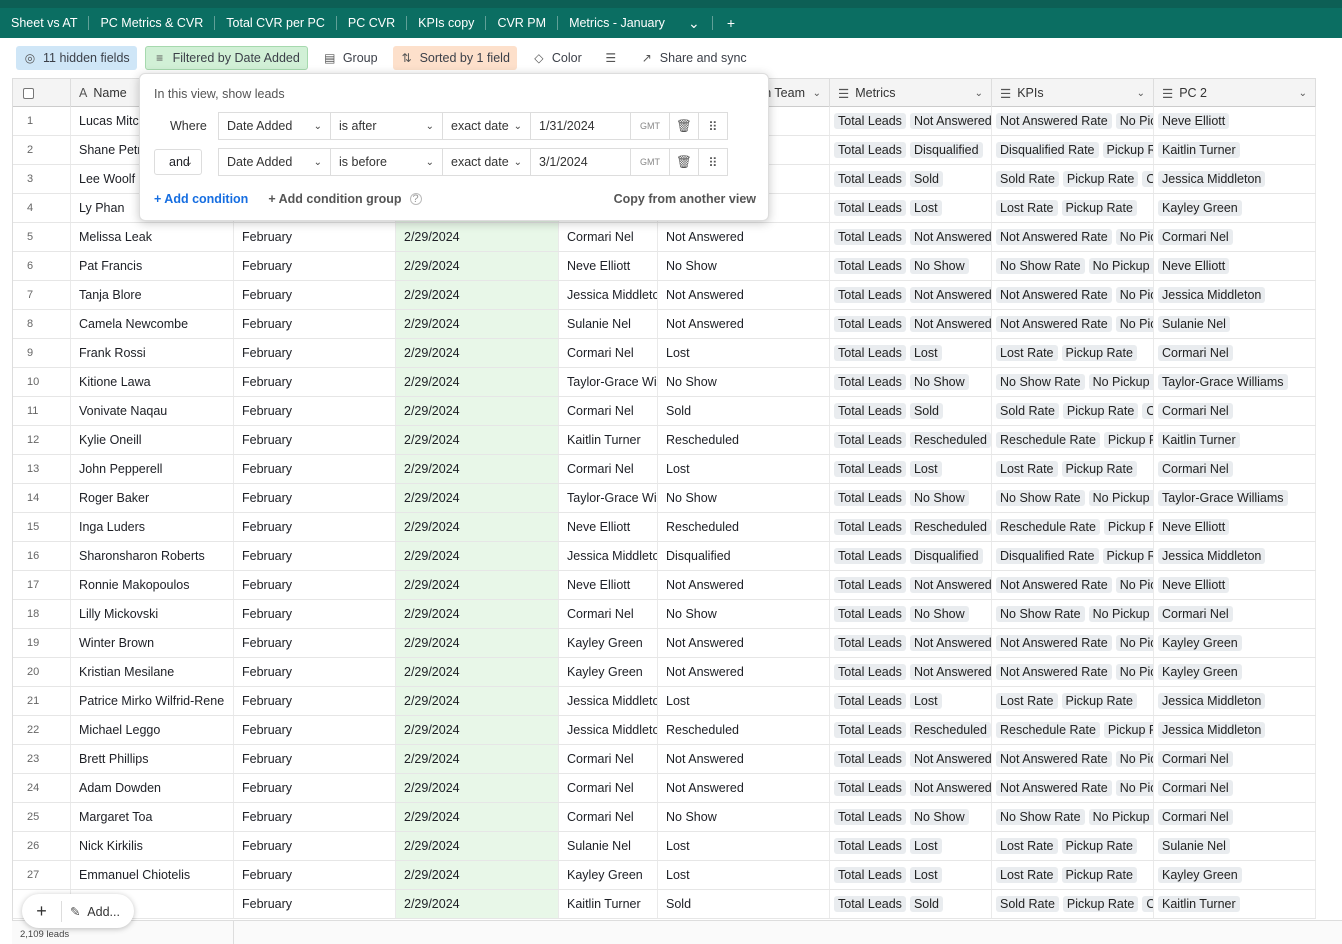 Image resolution: width=1342 pixels, height=944 pixels. I want to click on pc2-cell: Taylor-Grace Williams, so click(1235, 498).